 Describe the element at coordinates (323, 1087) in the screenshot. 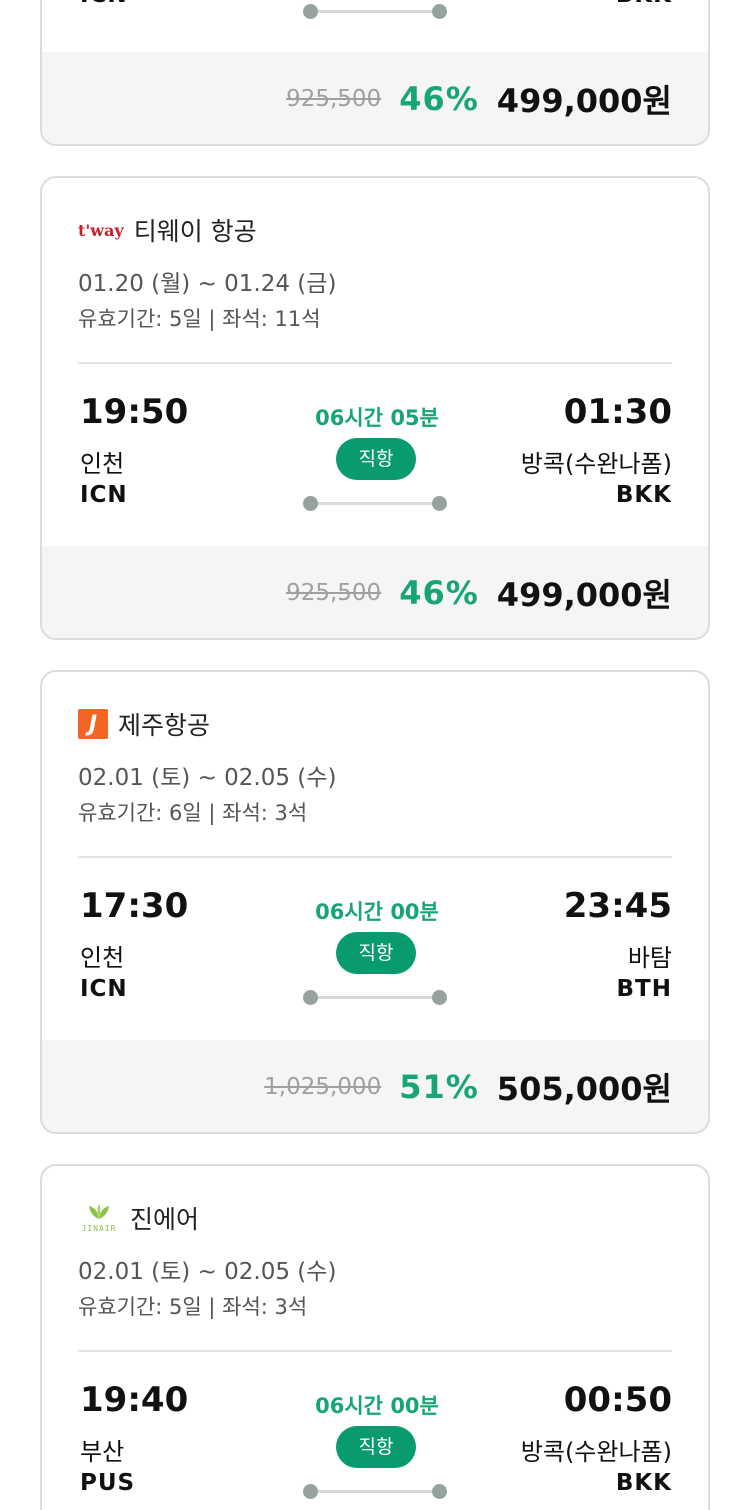

I see `original-price: 1,025,000` at that location.